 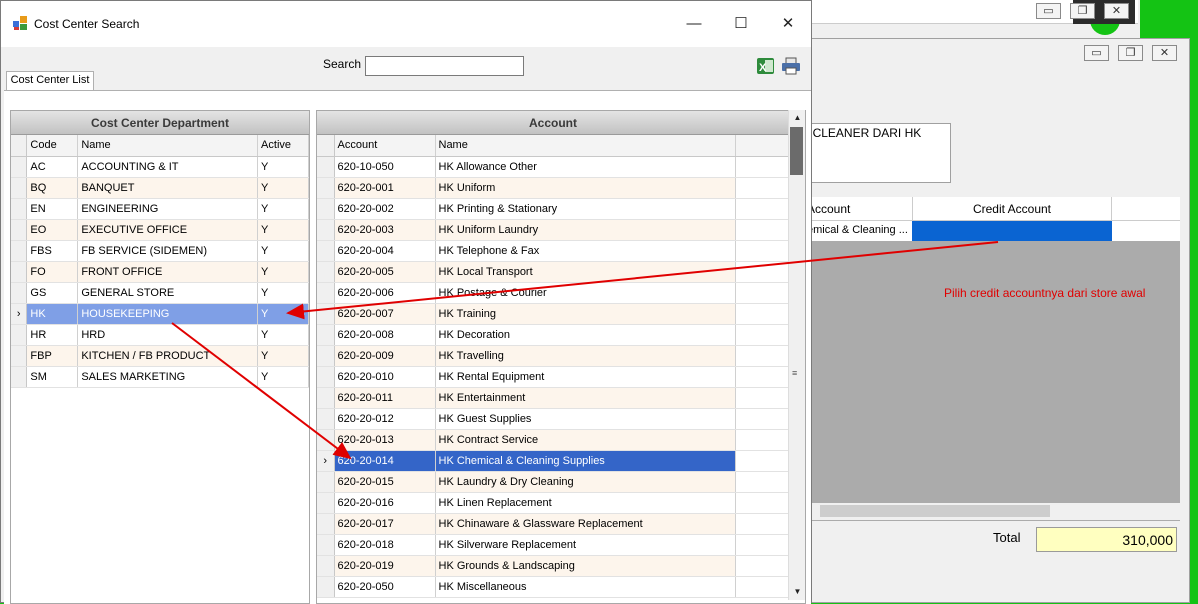 What do you see at coordinates (796, 355) in the screenshot?
I see `account-vscroll: ▲ ≡ ▼` at bounding box center [796, 355].